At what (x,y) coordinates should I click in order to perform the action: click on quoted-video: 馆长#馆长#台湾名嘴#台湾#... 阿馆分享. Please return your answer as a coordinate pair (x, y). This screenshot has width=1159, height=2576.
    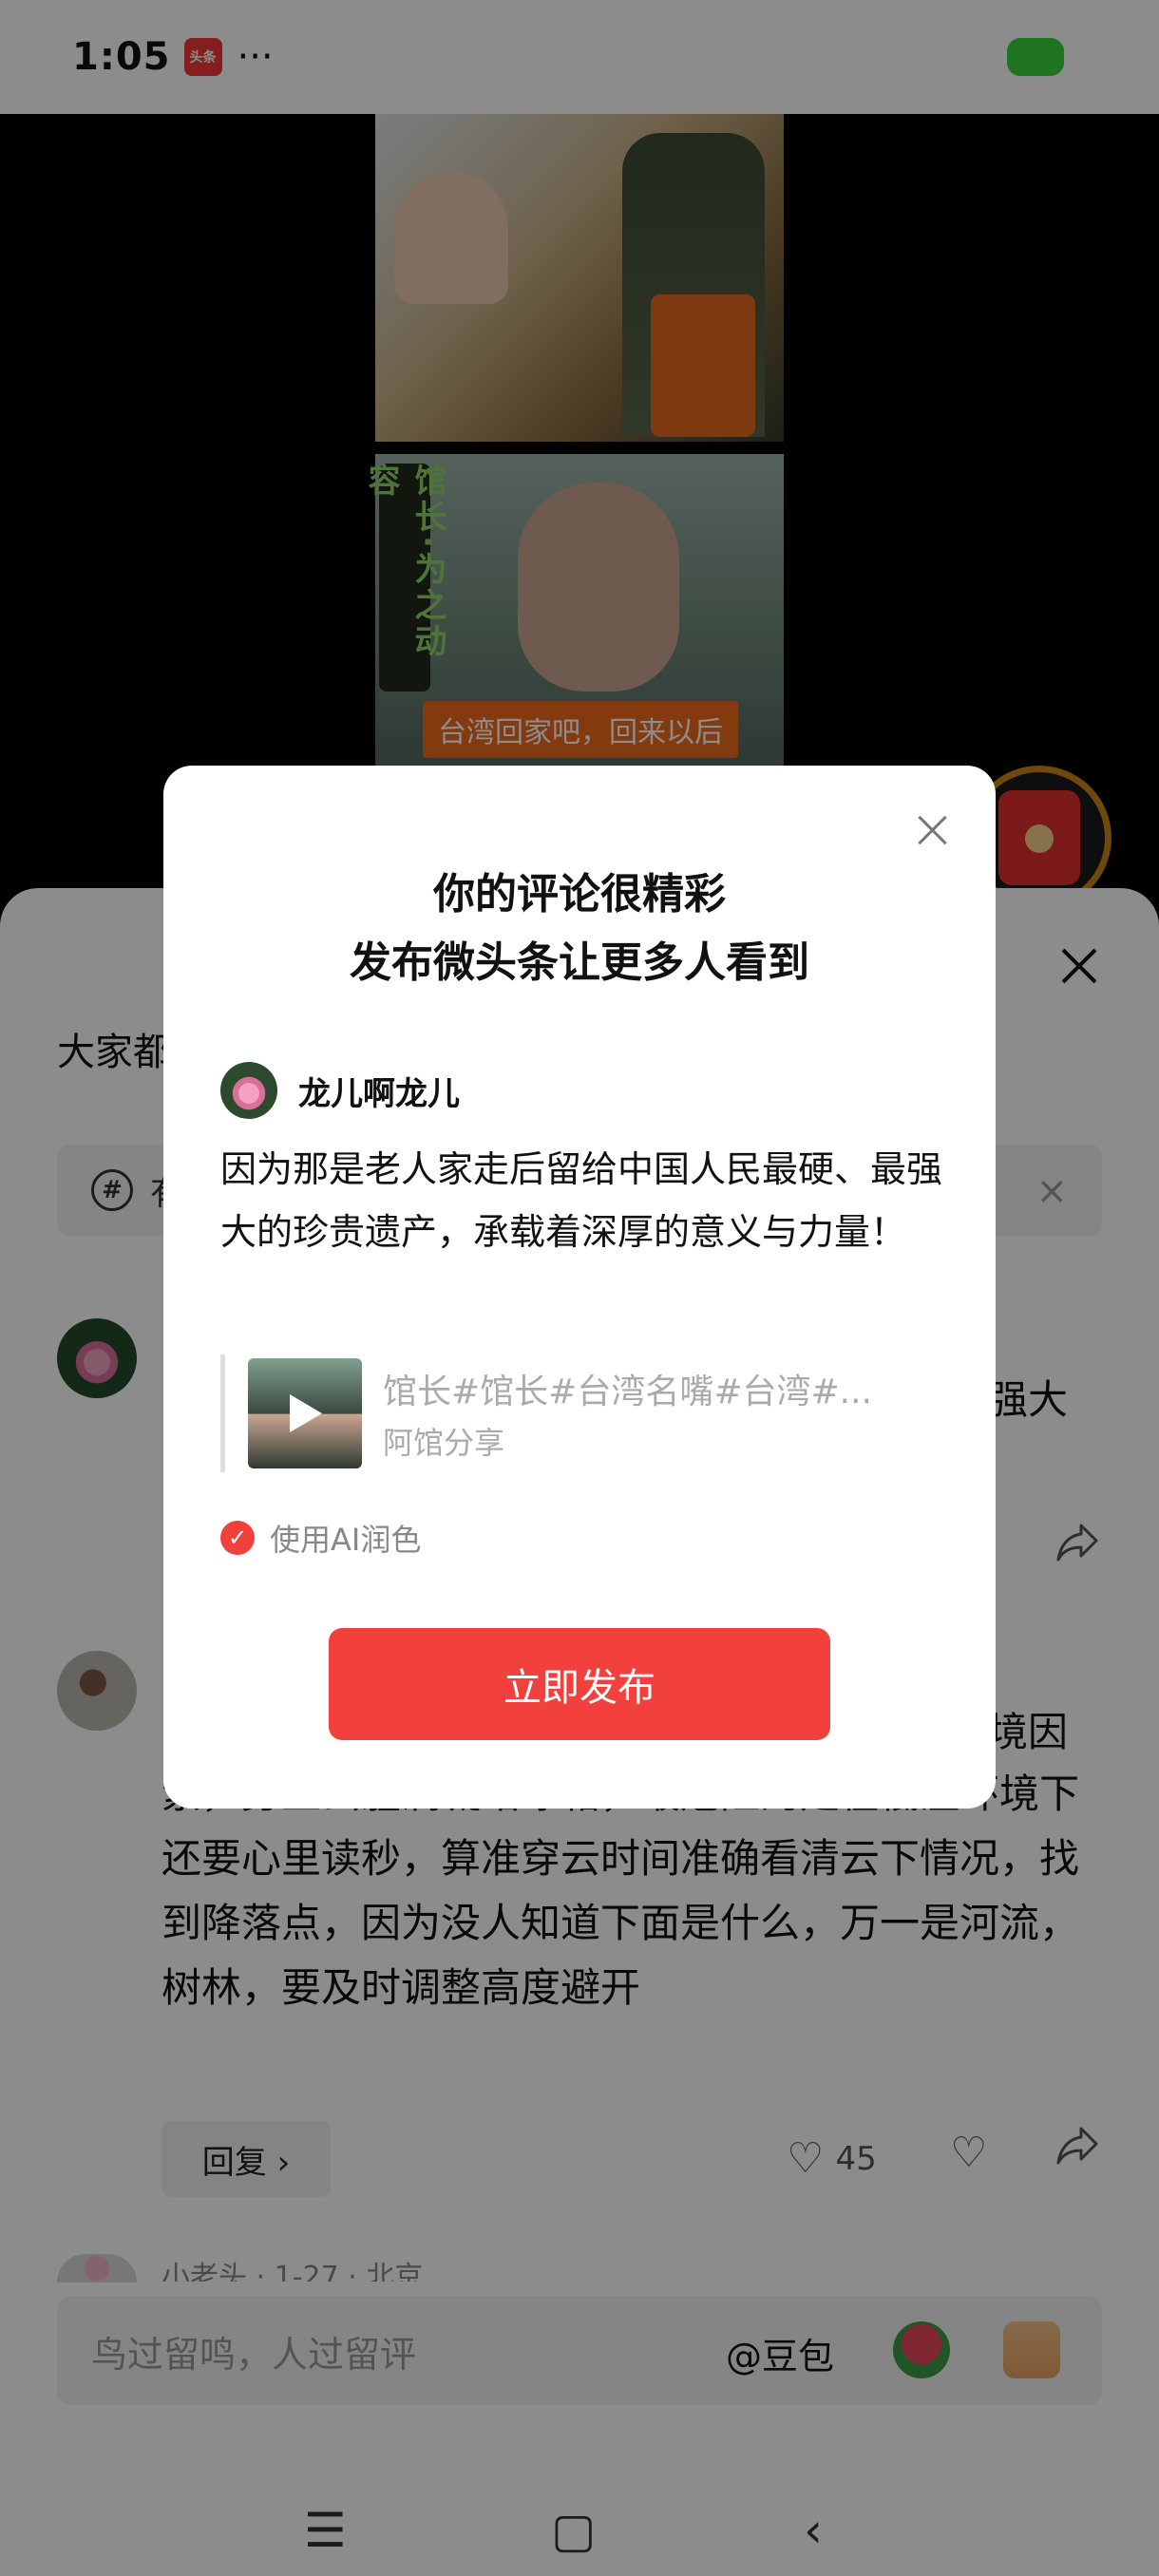
    Looking at the image, I should click on (581, 1413).